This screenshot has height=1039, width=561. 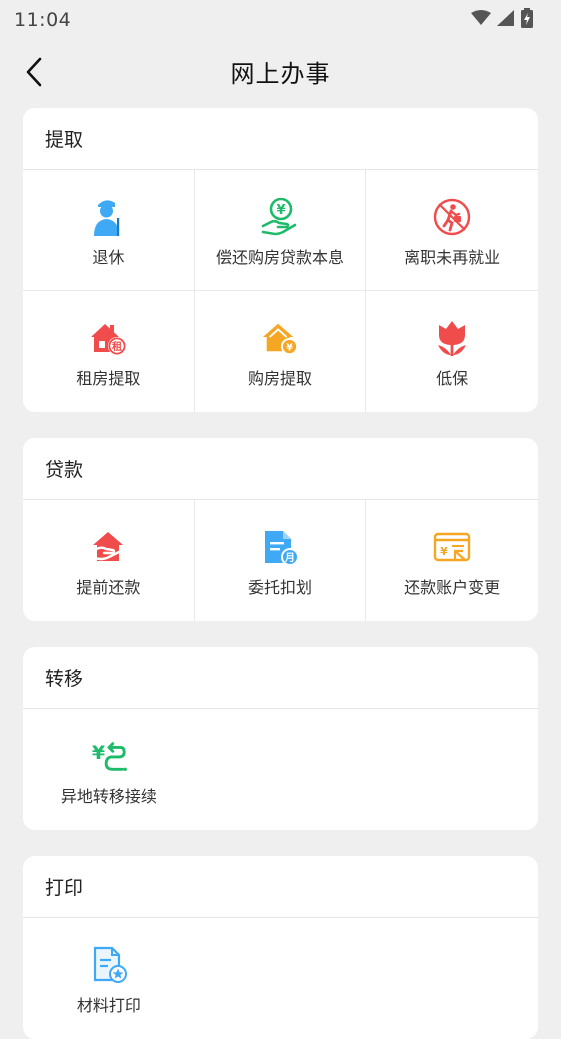 I want to click on chevron-left-icon, so click(x=34, y=72).